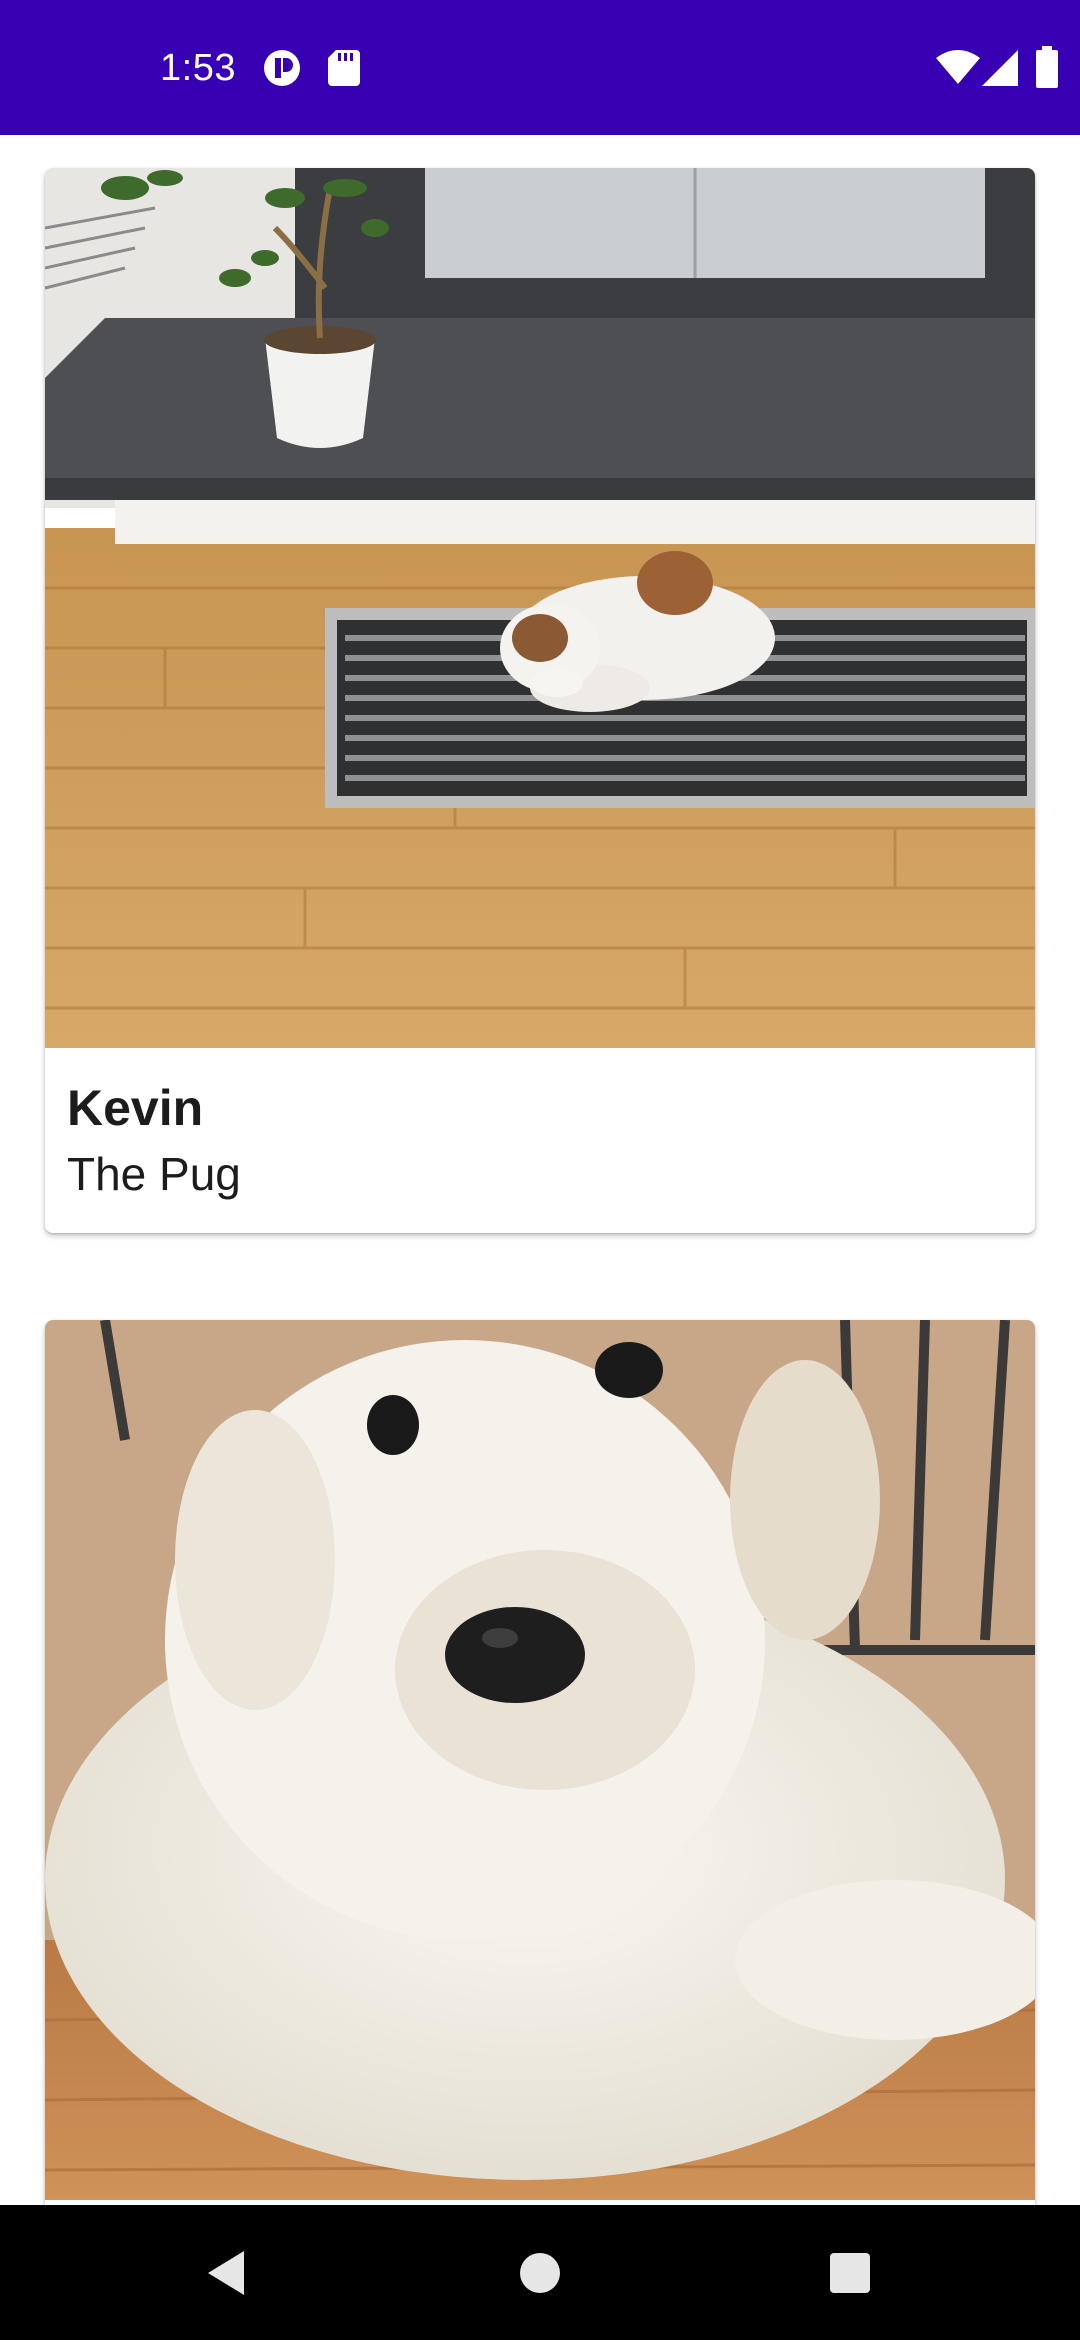 Image resolution: width=1080 pixels, height=2340 pixels. I want to click on back-icon, so click(226, 2272).